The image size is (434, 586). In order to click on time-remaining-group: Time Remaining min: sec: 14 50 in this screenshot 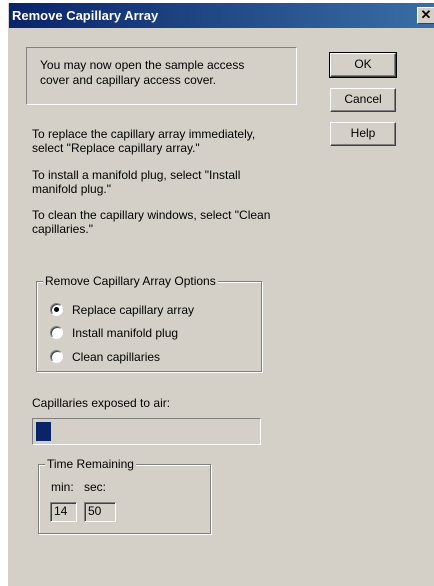, I will do `click(124, 495)`.